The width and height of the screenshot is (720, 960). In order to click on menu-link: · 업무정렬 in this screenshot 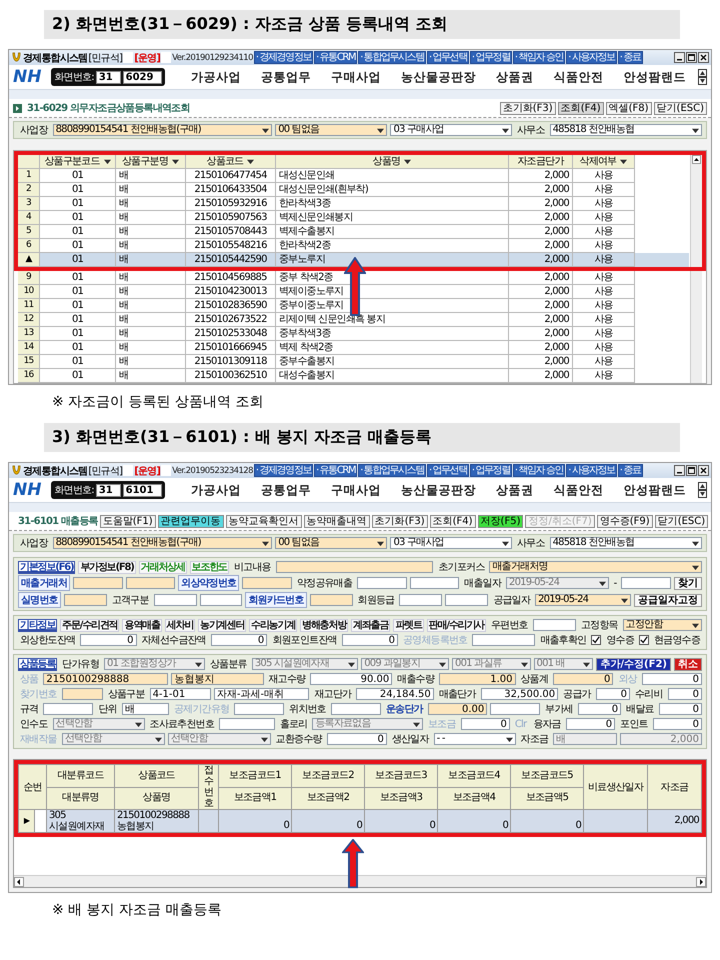, I will do `click(491, 470)`.